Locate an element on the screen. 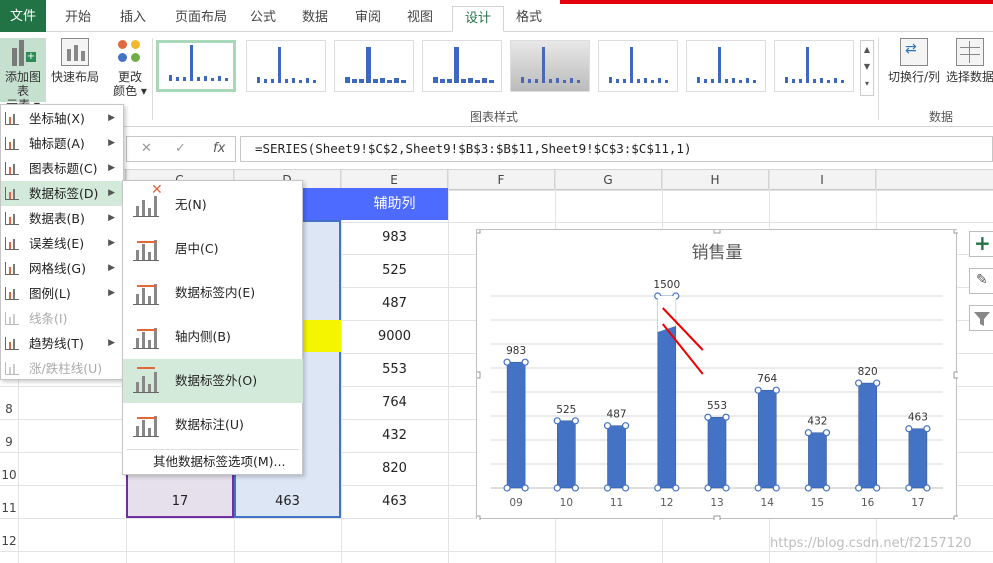  tab-6: 审阅 is located at coordinates (368, 19).